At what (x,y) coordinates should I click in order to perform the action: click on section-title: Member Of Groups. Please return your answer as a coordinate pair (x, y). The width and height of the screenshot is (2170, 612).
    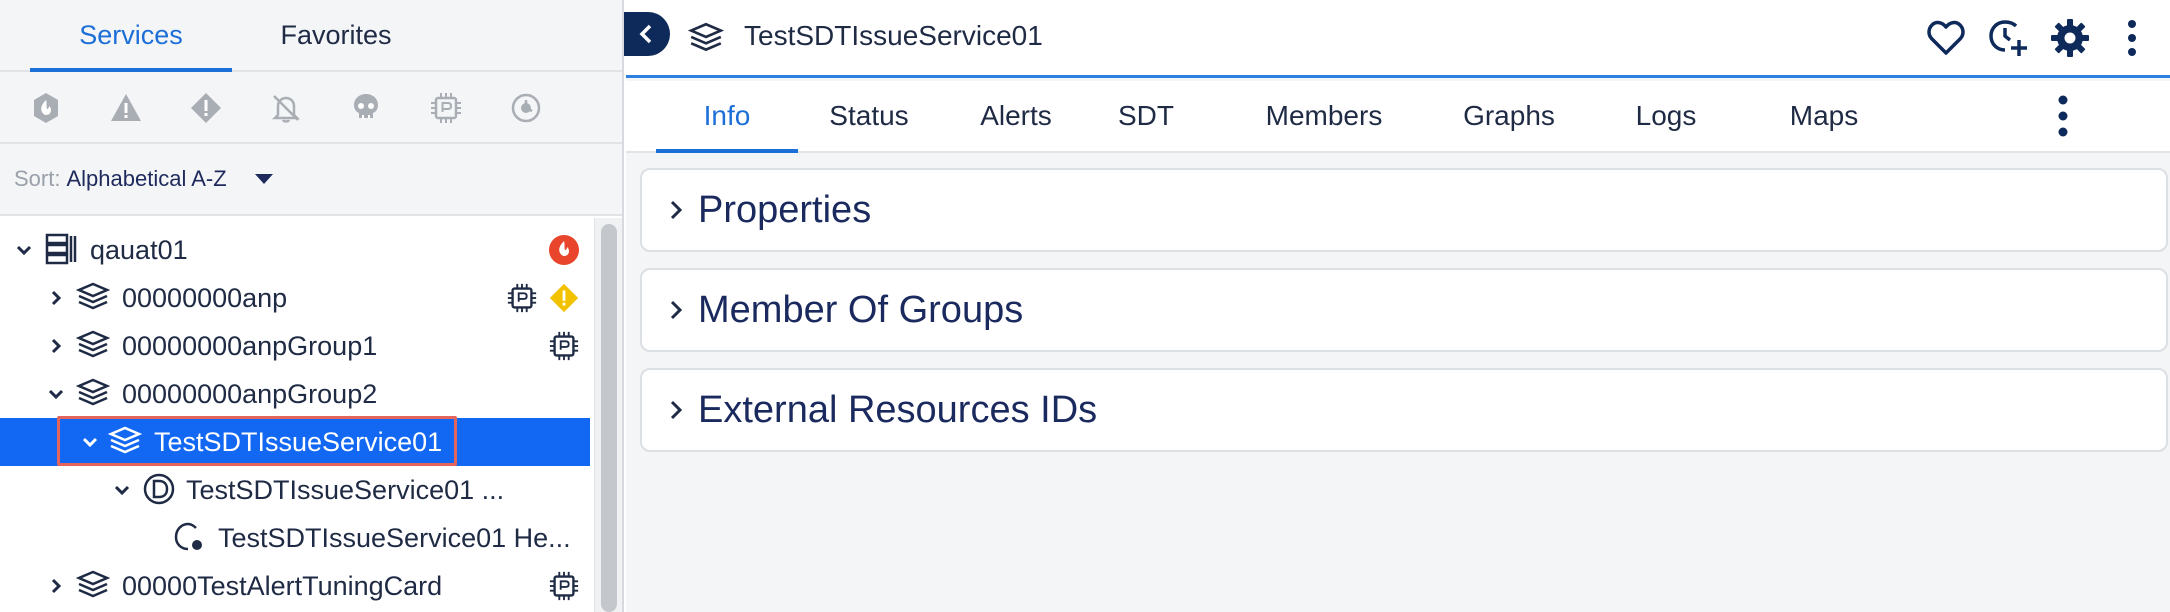
    Looking at the image, I should click on (861, 309).